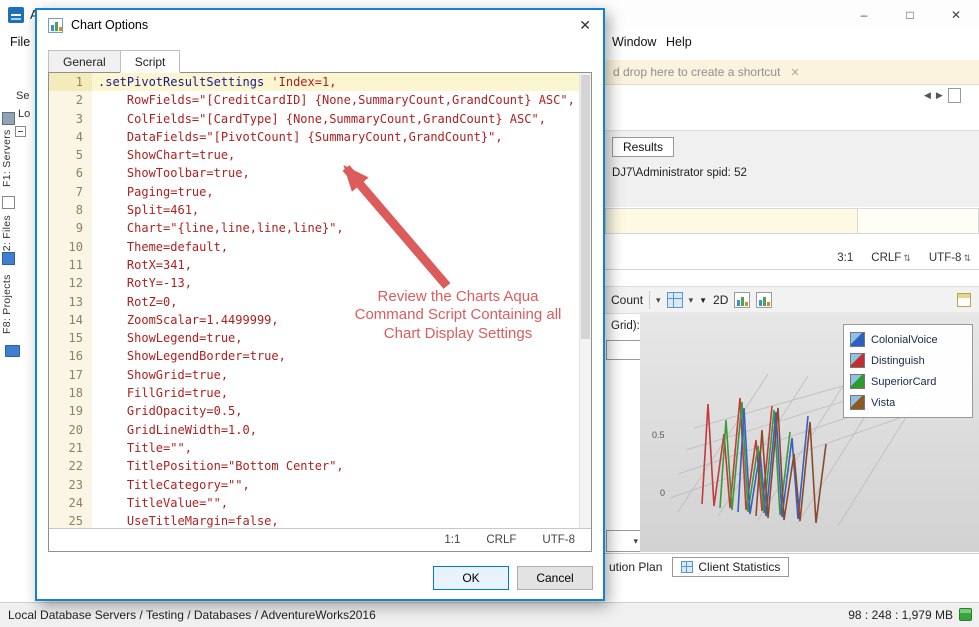 Image resolution: width=979 pixels, height=627 pixels. I want to click on code-line: 6 ShowToolbar=true,, so click(320, 173).